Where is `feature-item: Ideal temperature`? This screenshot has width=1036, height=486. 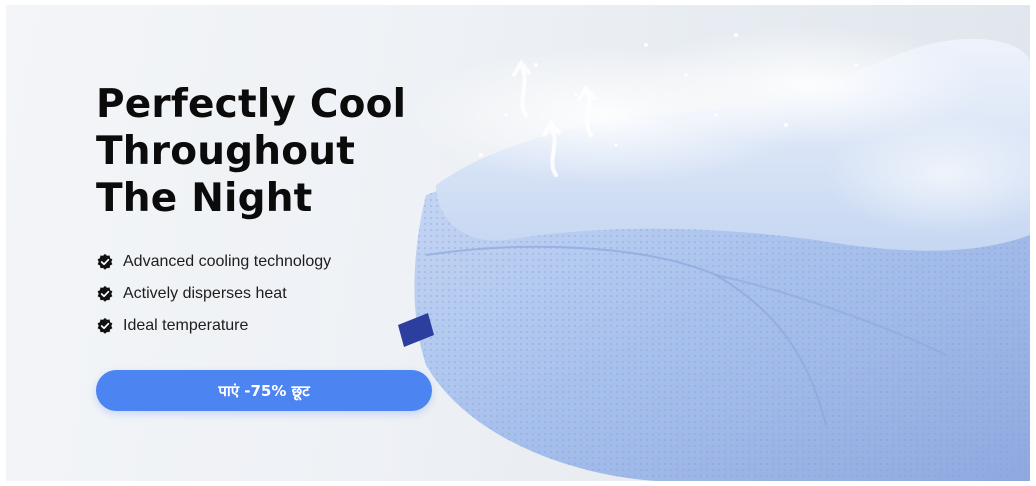 feature-item: Ideal temperature is located at coordinates (213, 326).